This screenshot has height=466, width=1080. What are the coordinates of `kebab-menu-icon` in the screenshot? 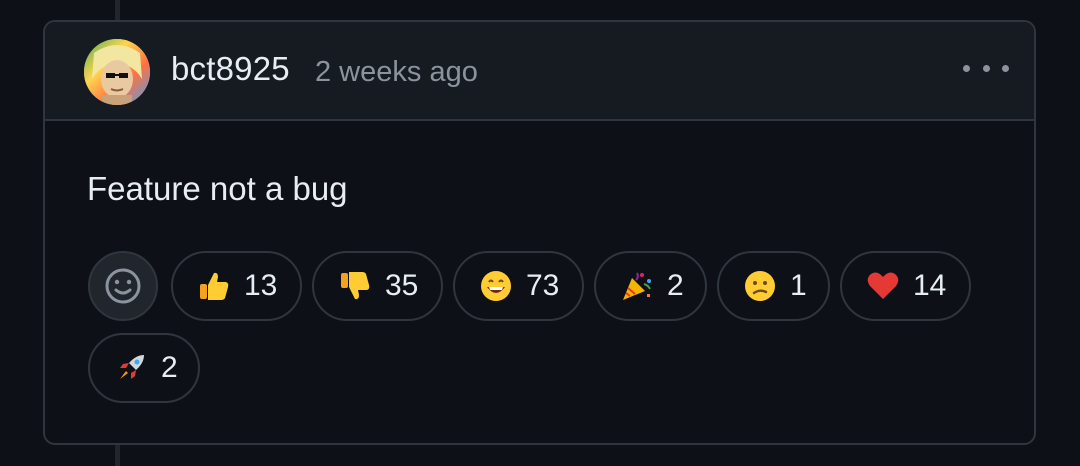 It's located at (986, 68).